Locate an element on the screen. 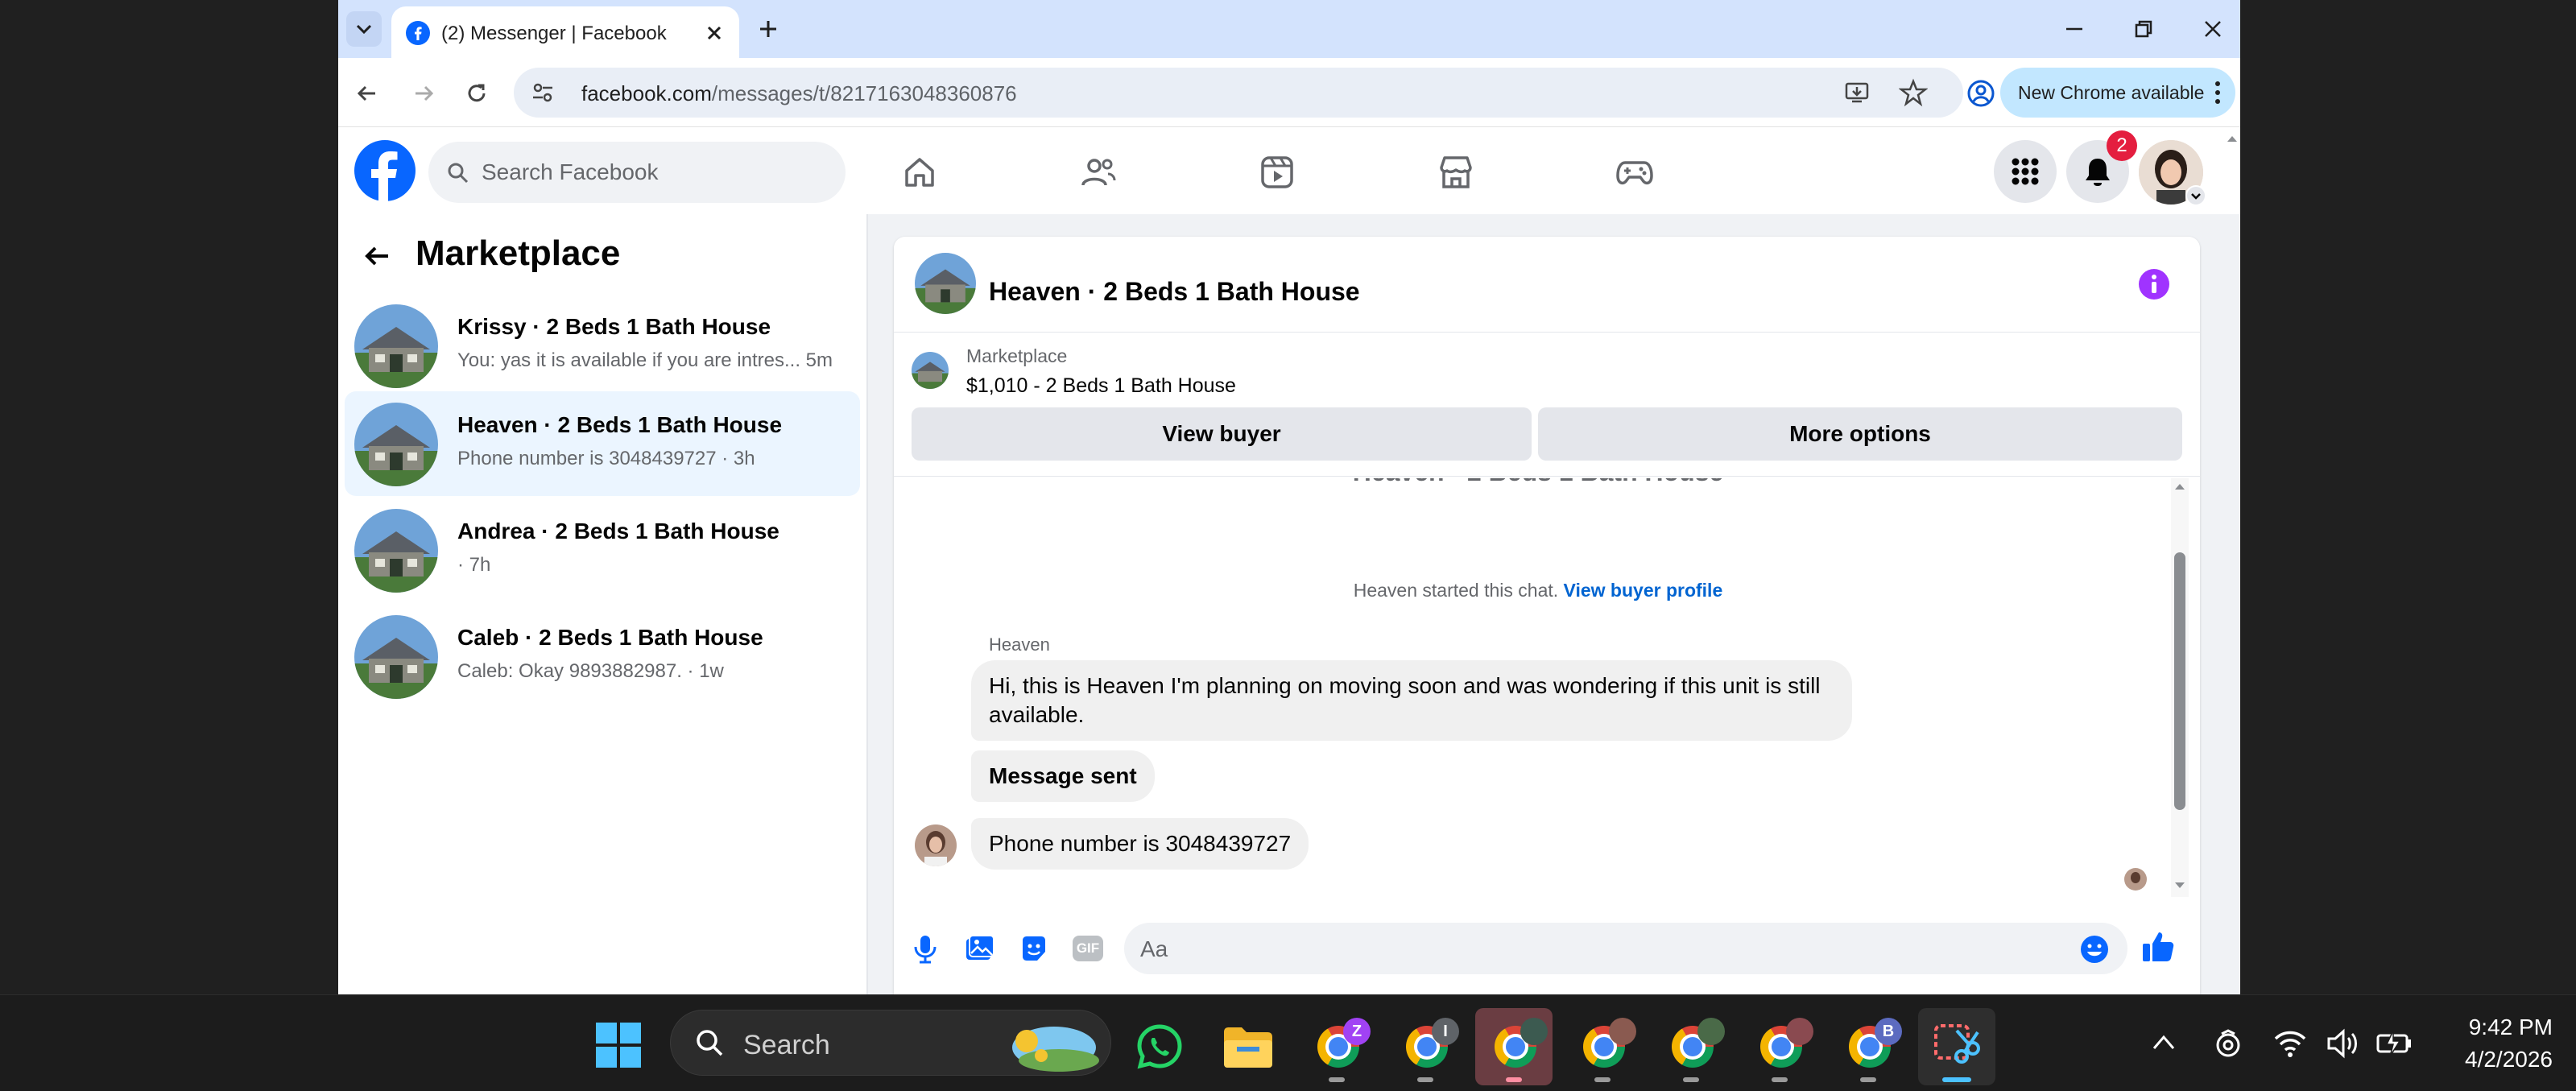 The image size is (2576, 1091). emoji-icon is located at coordinates (2094, 949).